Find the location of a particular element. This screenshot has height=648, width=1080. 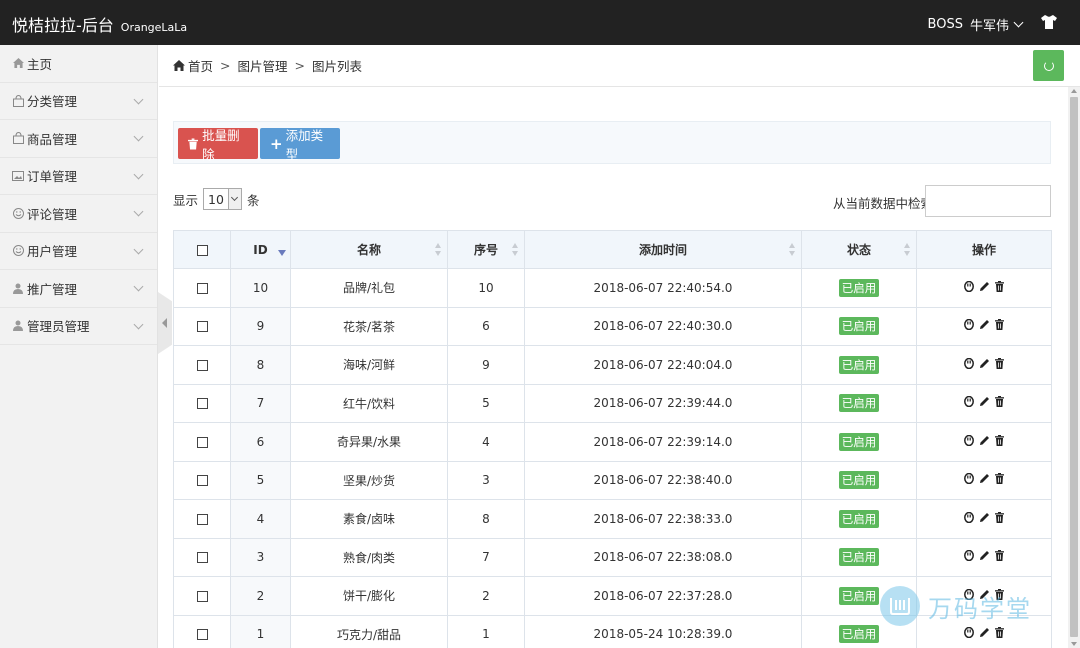

breadcrumb-level1: 图片管理 is located at coordinates (263, 65).